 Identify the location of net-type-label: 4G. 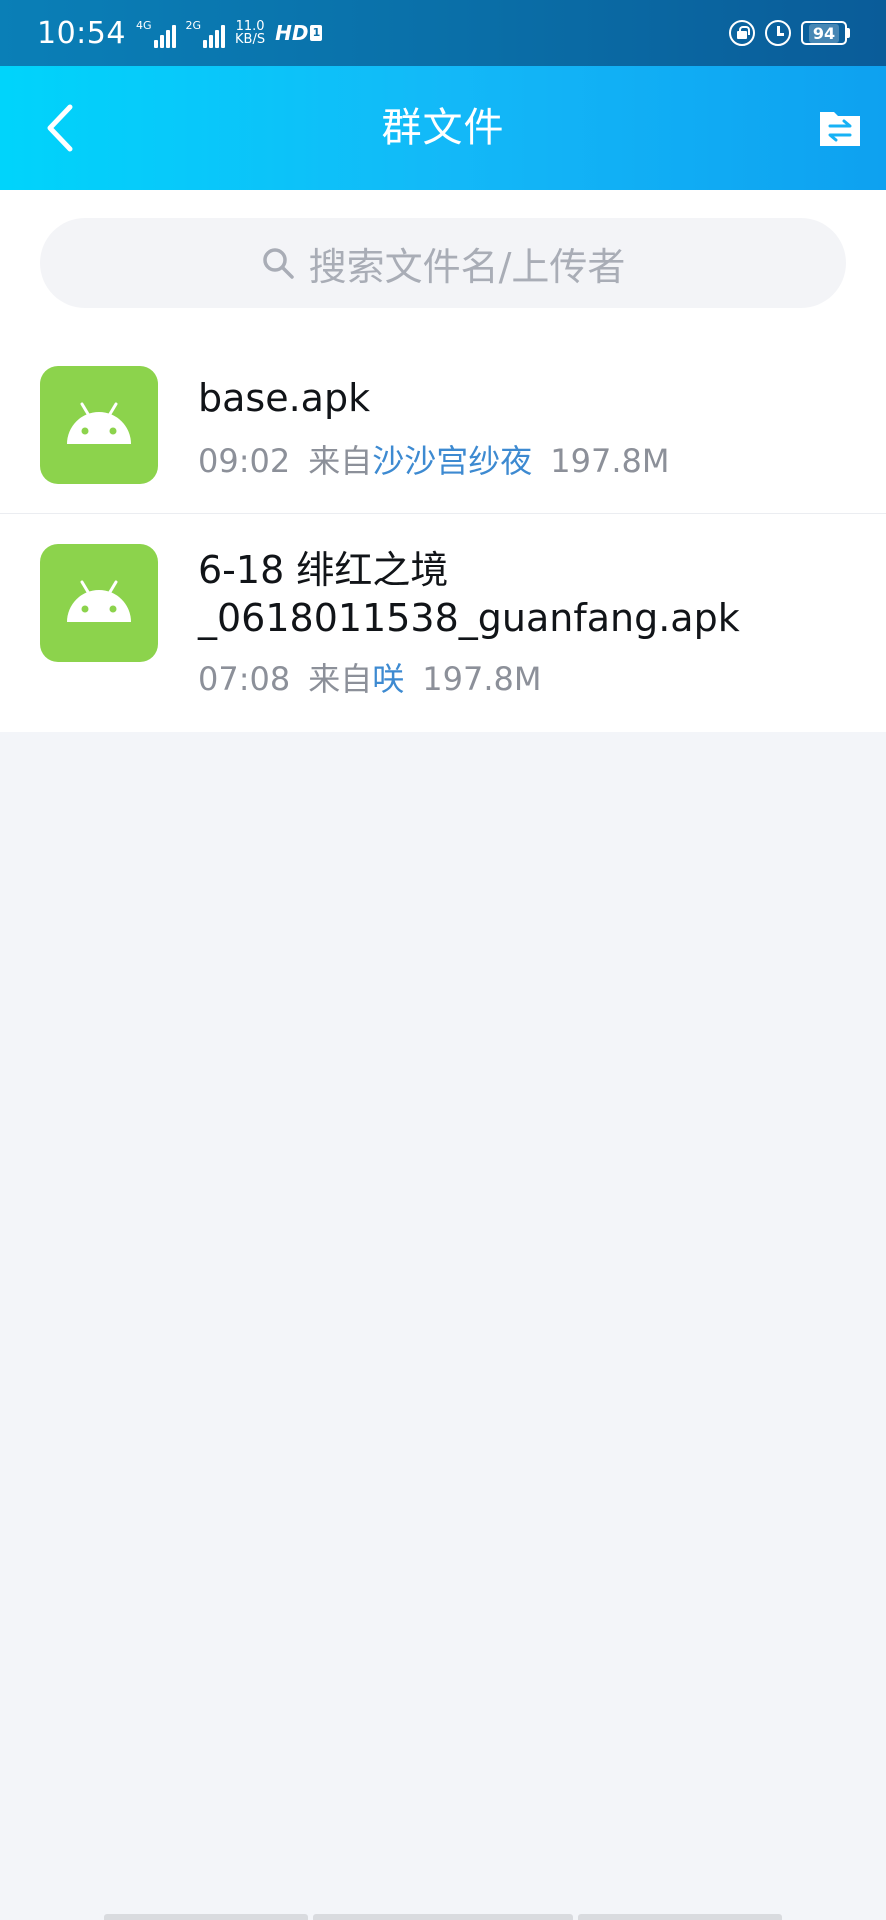
(143, 25).